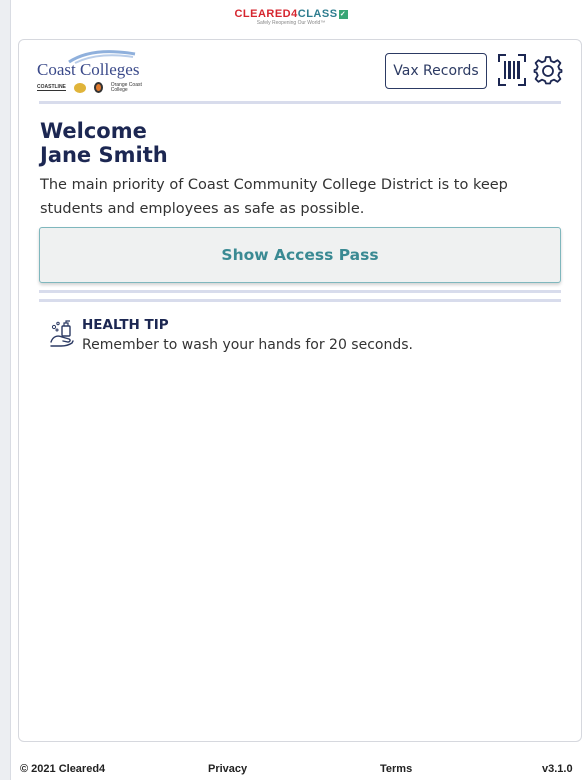 Image resolution: width=582 pixels, height=780 pixels. I want to click on barcode-button, so click(512, 70).